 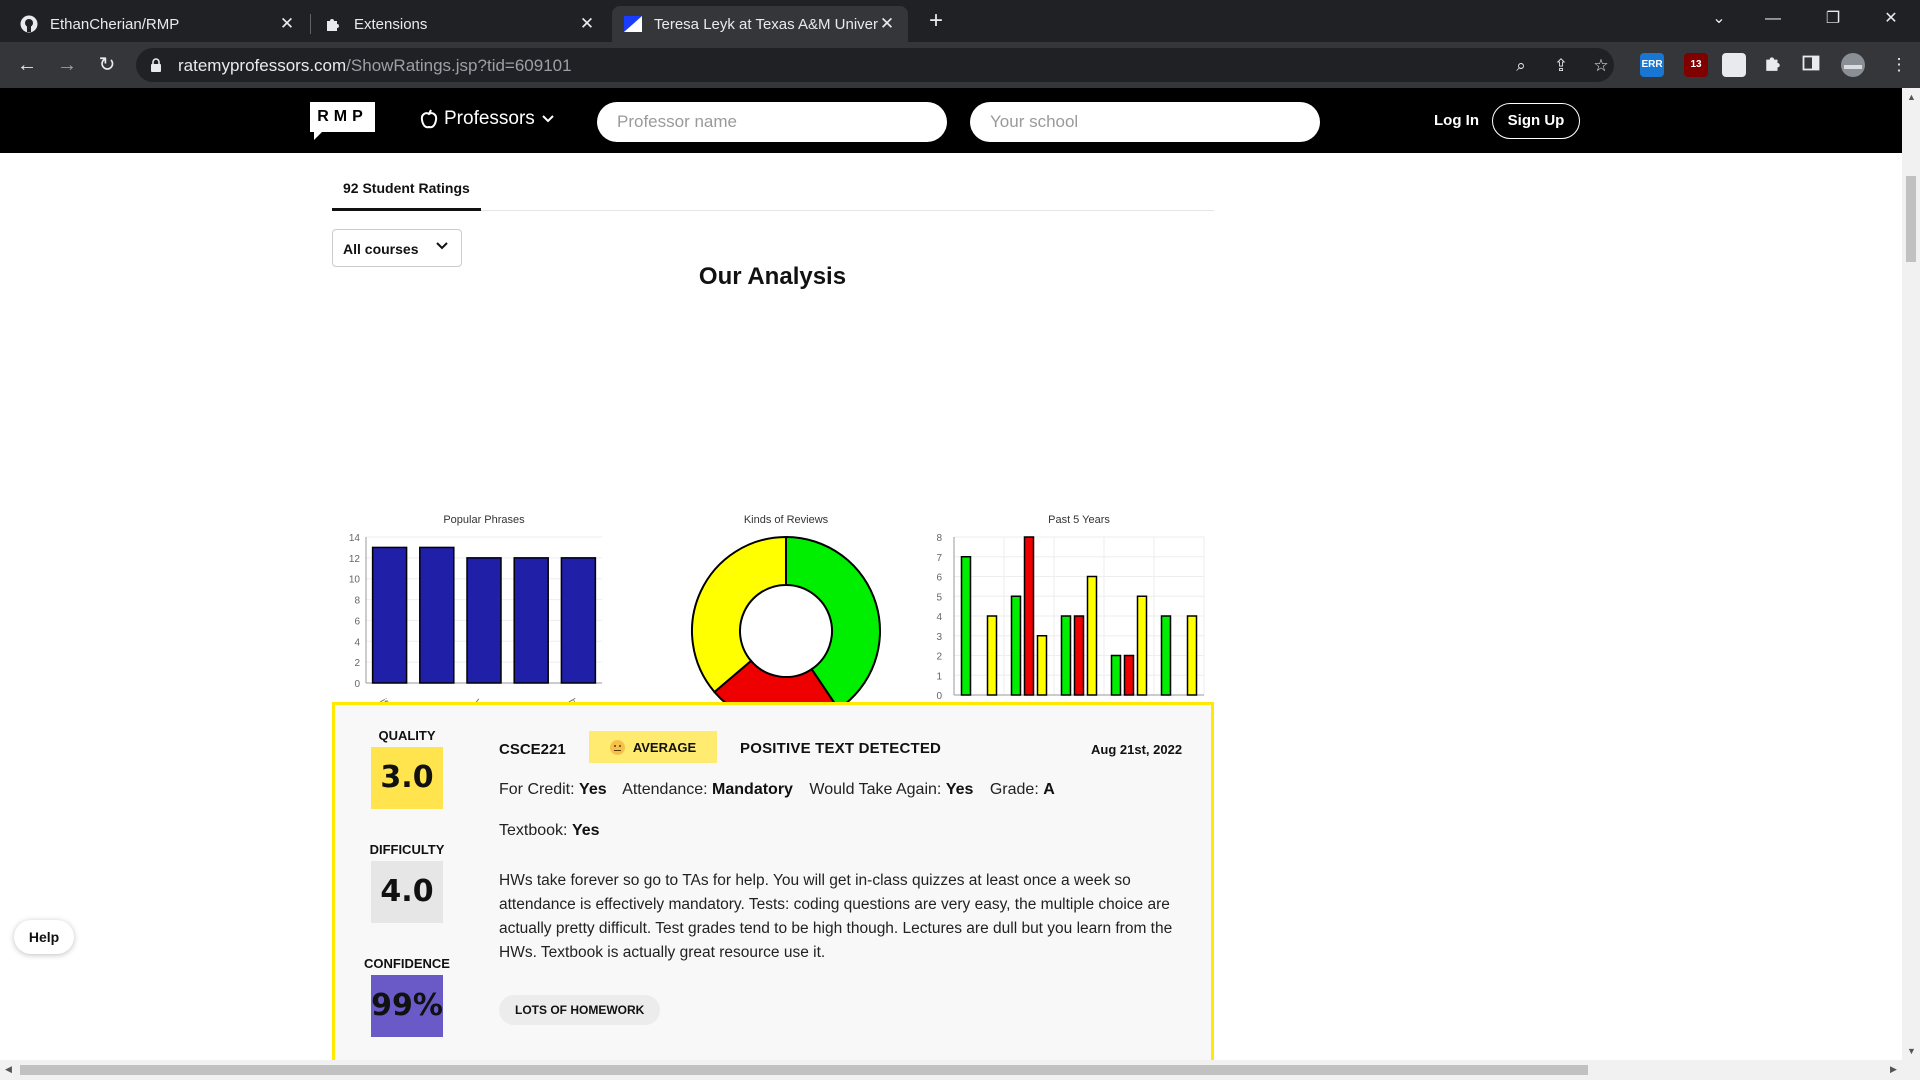 I want to click on rmp-favicon, so click(x=633, y=24).